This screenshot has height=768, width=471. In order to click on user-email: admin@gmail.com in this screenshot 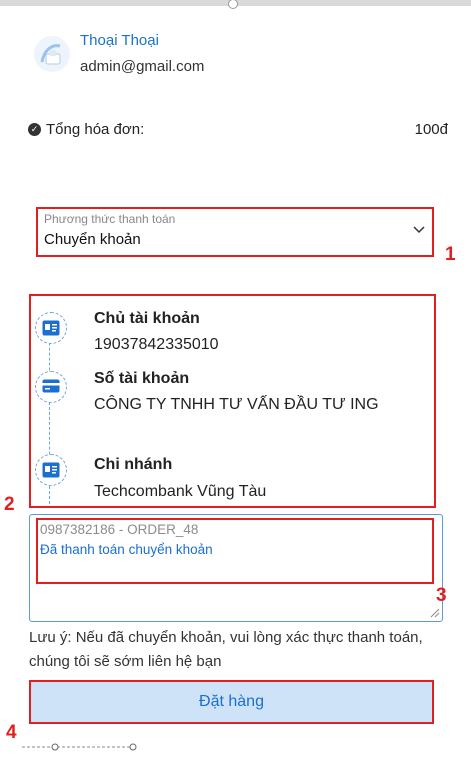, I will do `click(142, 66)`.